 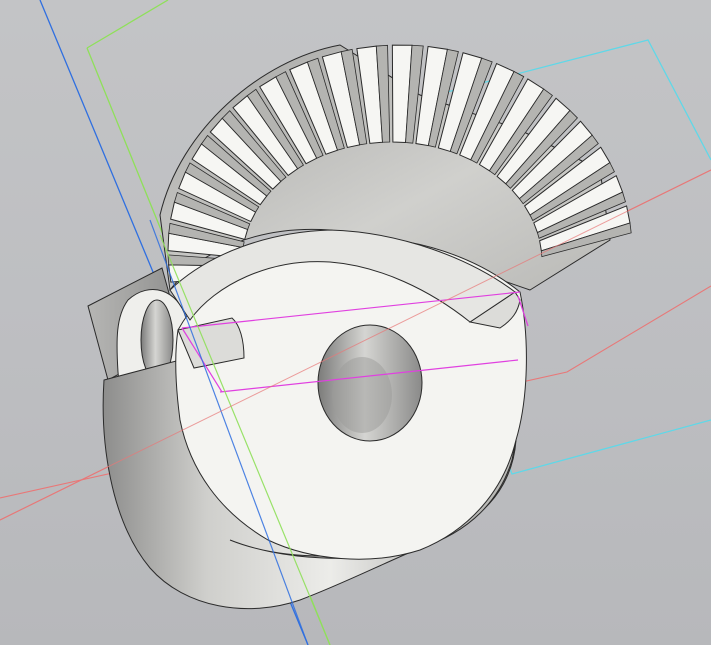 I want to click on center-bore, so click(x=370, y=383).